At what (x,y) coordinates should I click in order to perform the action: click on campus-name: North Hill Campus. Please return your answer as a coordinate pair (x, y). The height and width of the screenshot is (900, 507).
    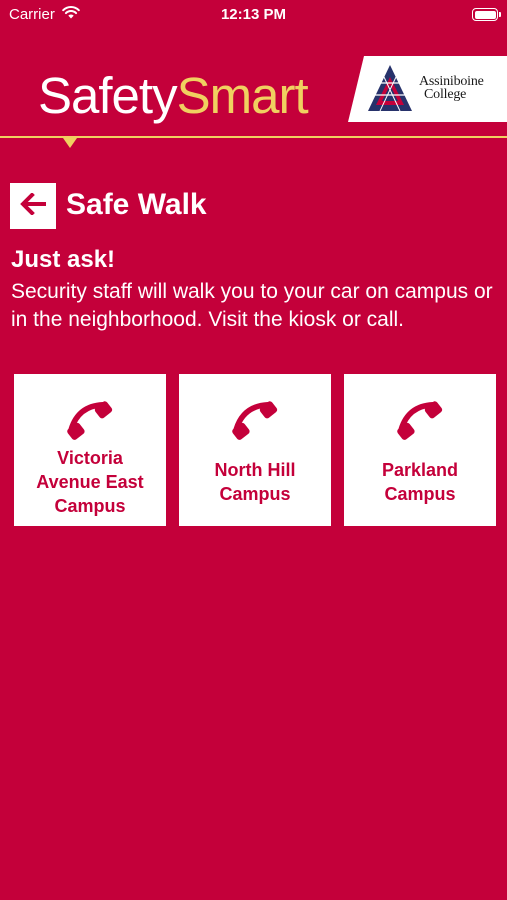
    Looking at the image, I should click on (255, 482).